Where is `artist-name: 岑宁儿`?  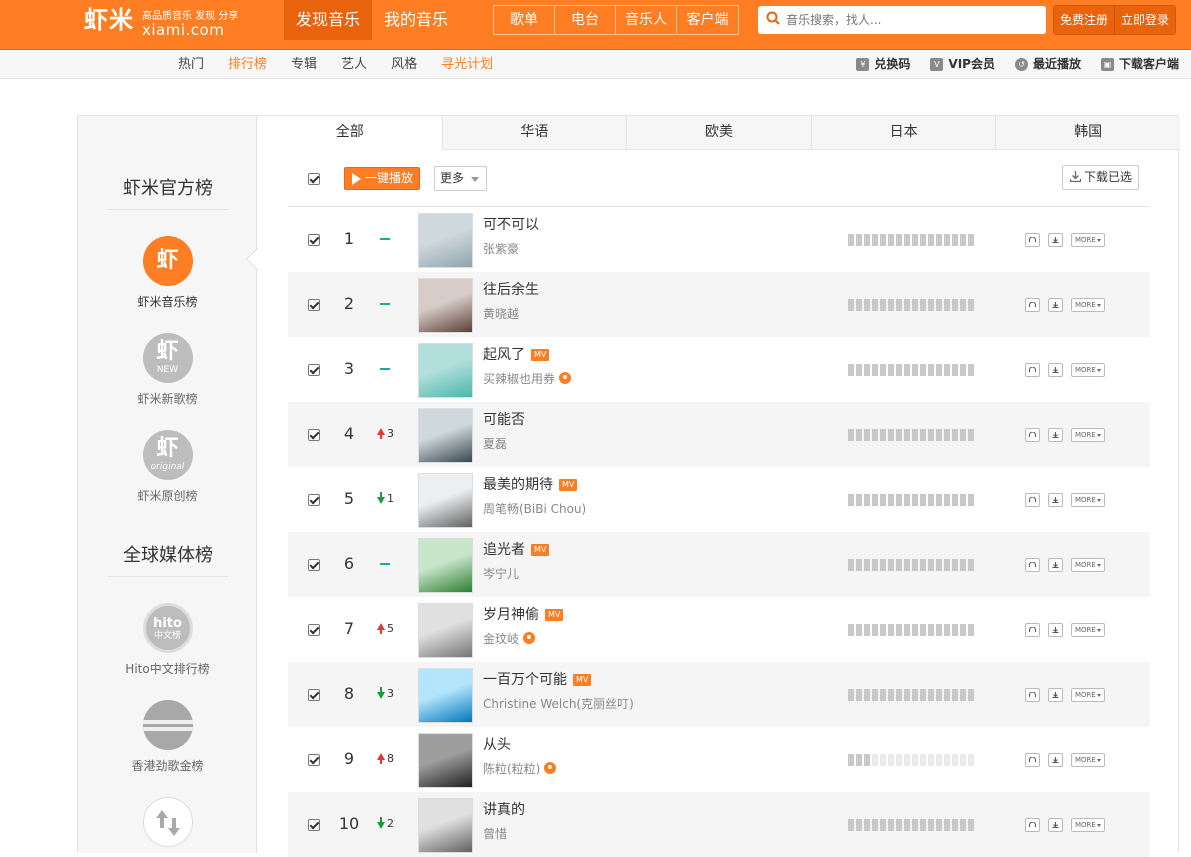
artist-name: 岑宁儿 is located at coordinates (501, 574).